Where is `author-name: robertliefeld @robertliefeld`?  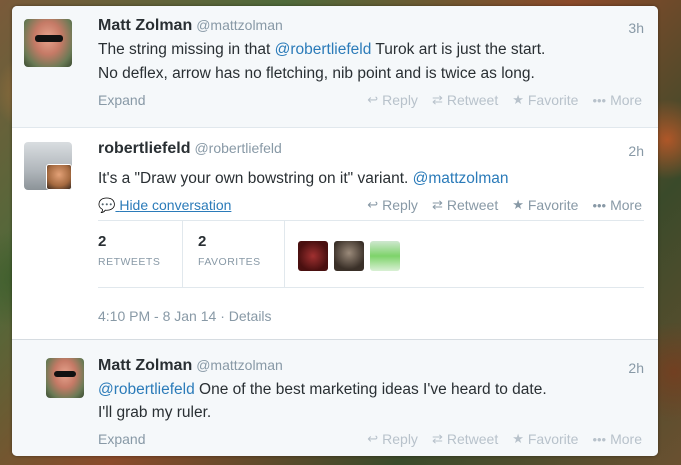 author-name: robertliefeld @robertliefeld is located at coordinates (190, 149).